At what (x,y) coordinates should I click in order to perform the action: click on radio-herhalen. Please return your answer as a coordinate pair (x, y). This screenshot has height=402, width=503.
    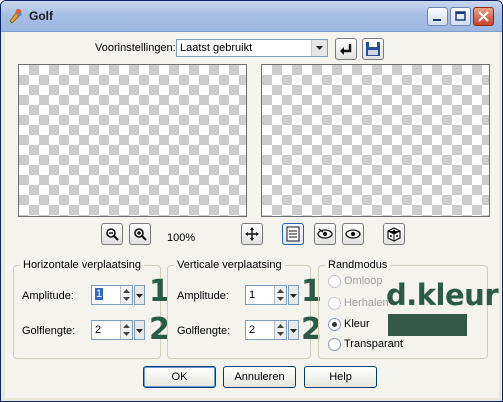
    Looking at the image, I should click on (334, 303).